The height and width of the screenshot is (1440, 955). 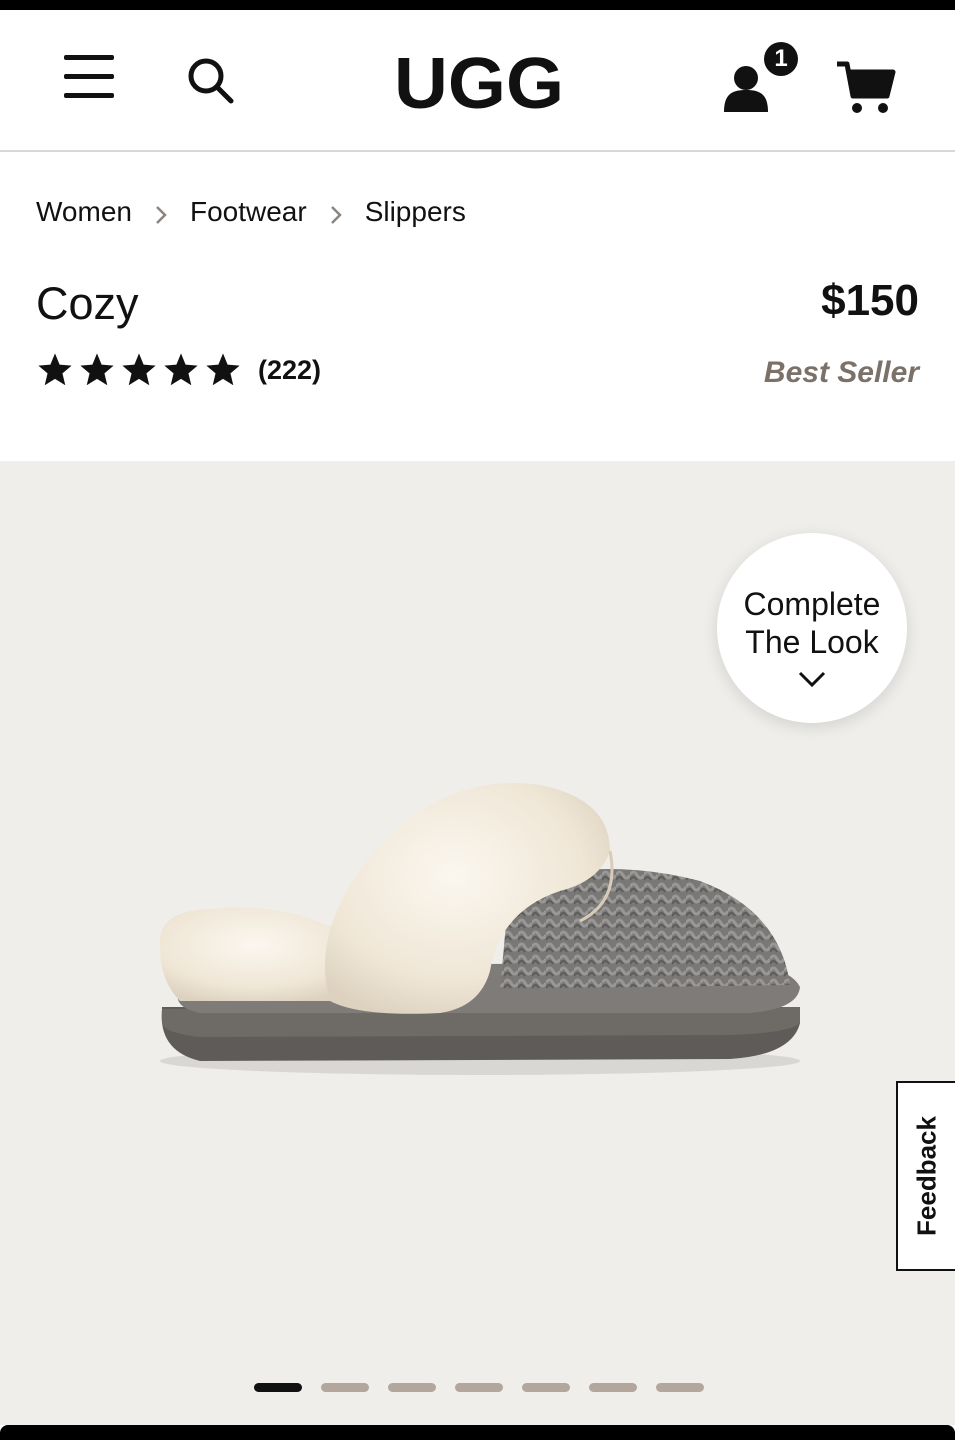 I want to click on account-badge: 1, so click(x=781, y=59).